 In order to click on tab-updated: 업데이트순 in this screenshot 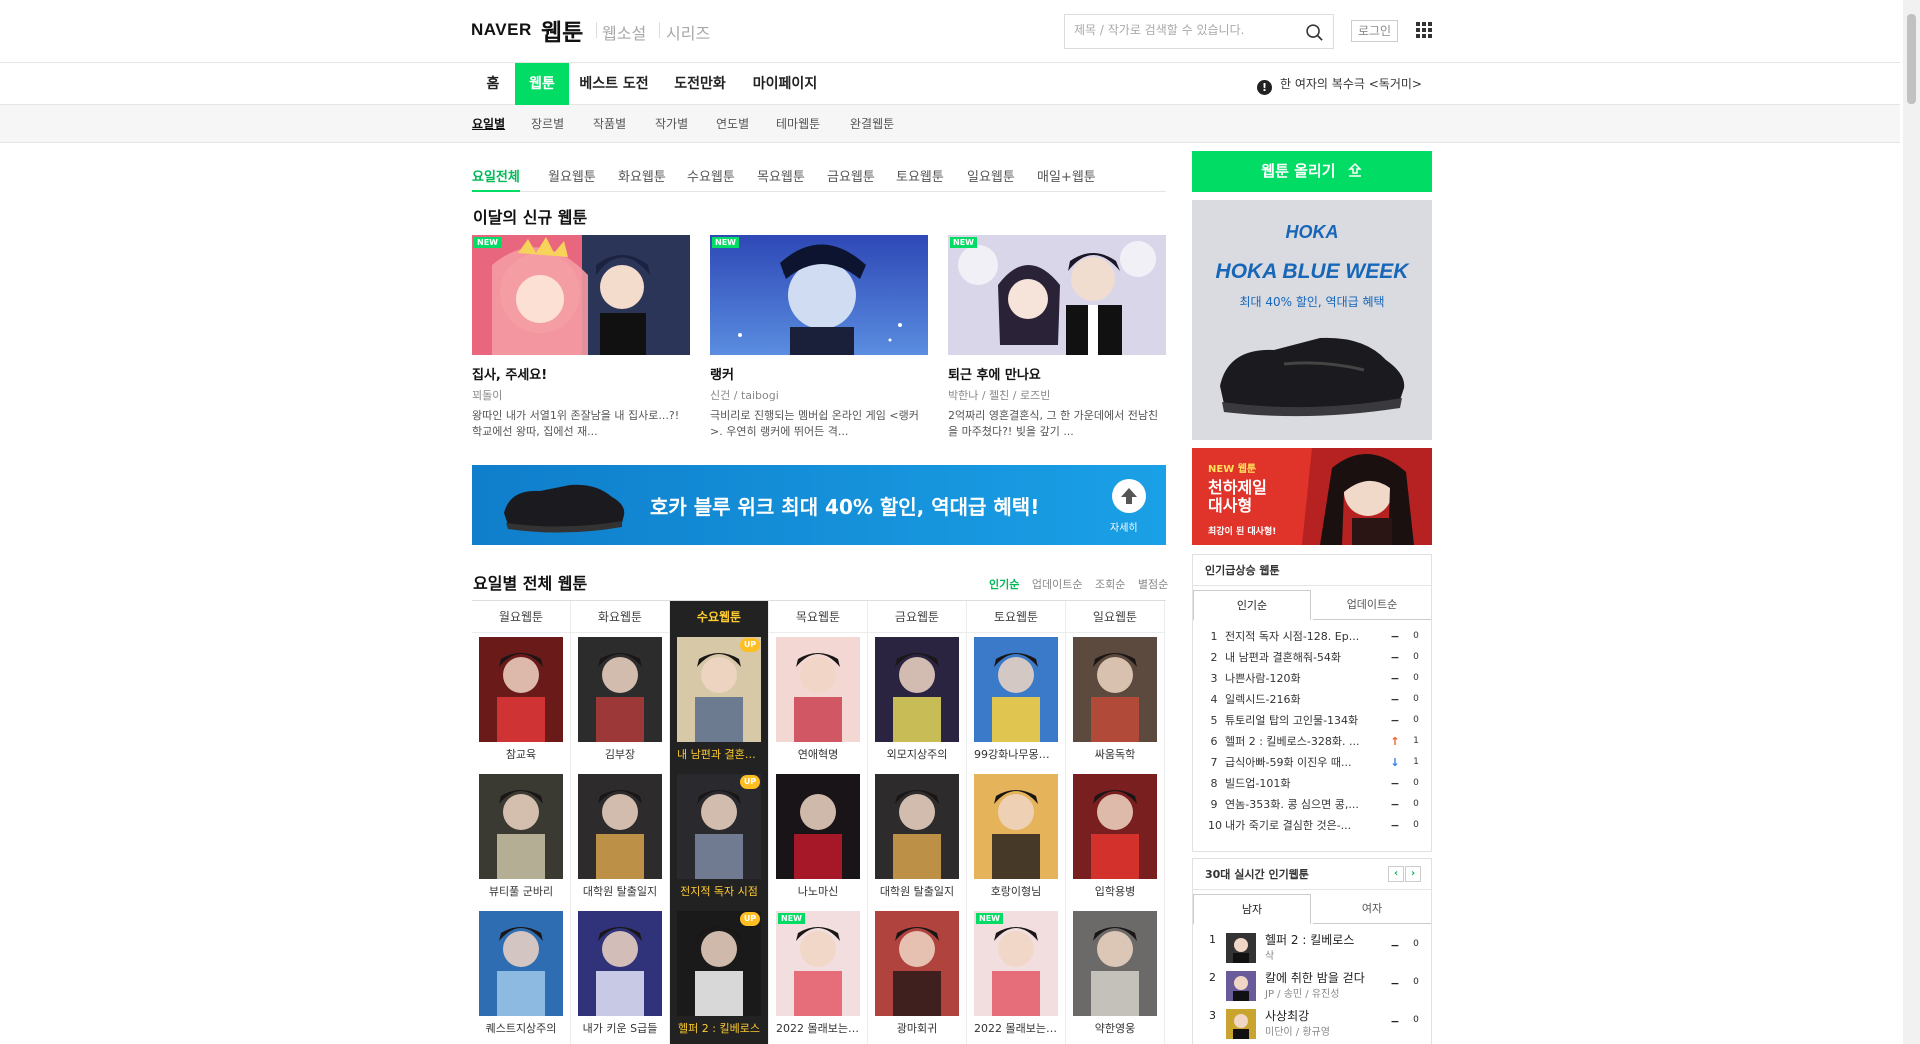, I will do `click(1372, 605)`.